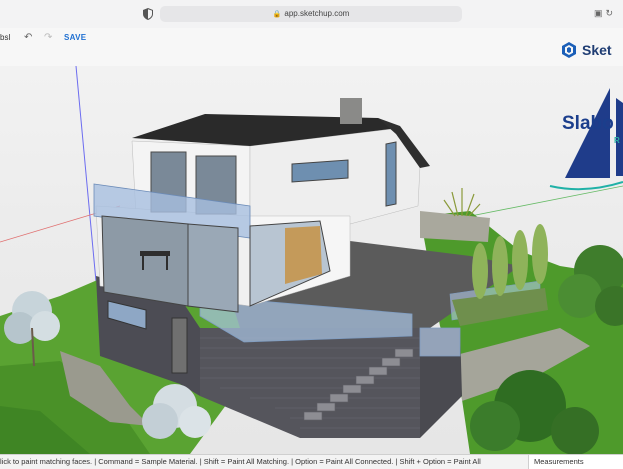  What do you see at coordinates (303, 255) in the screenshot?
I see `interior-wood-floor` at bounding box center [303, 255].